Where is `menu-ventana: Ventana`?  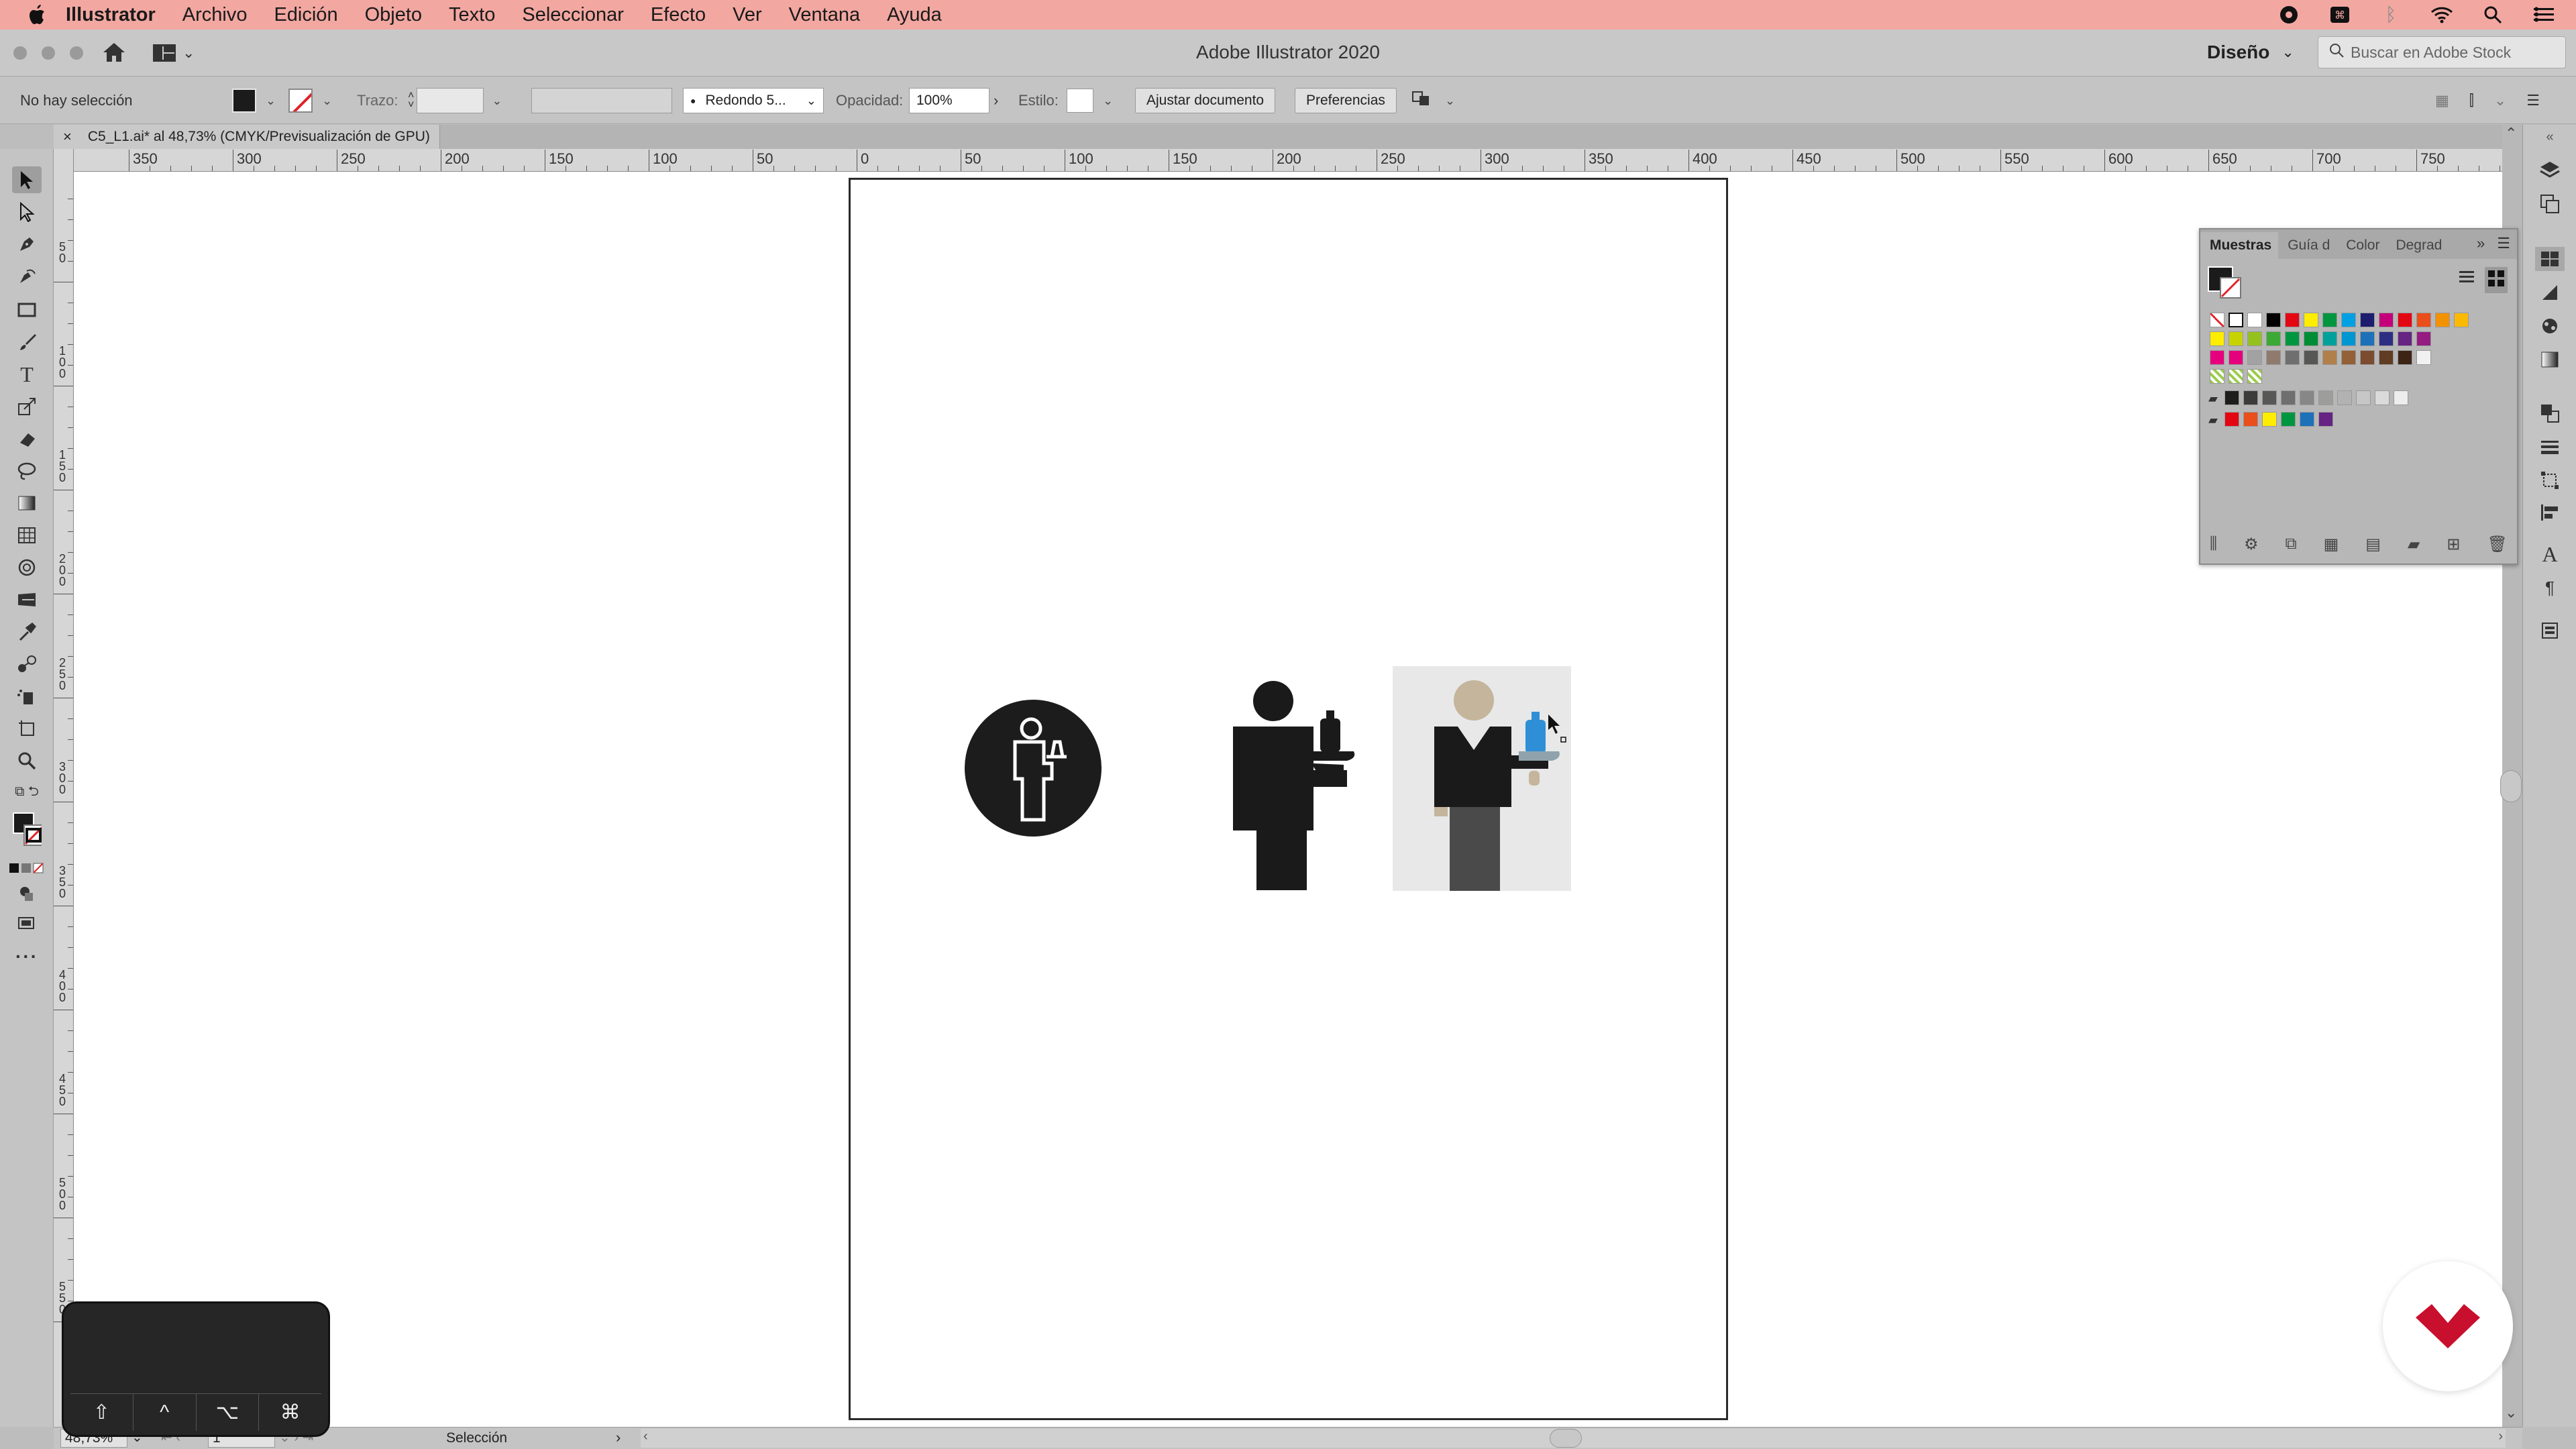 menu-ventana: Ventana is located at coordinates (824, 15).